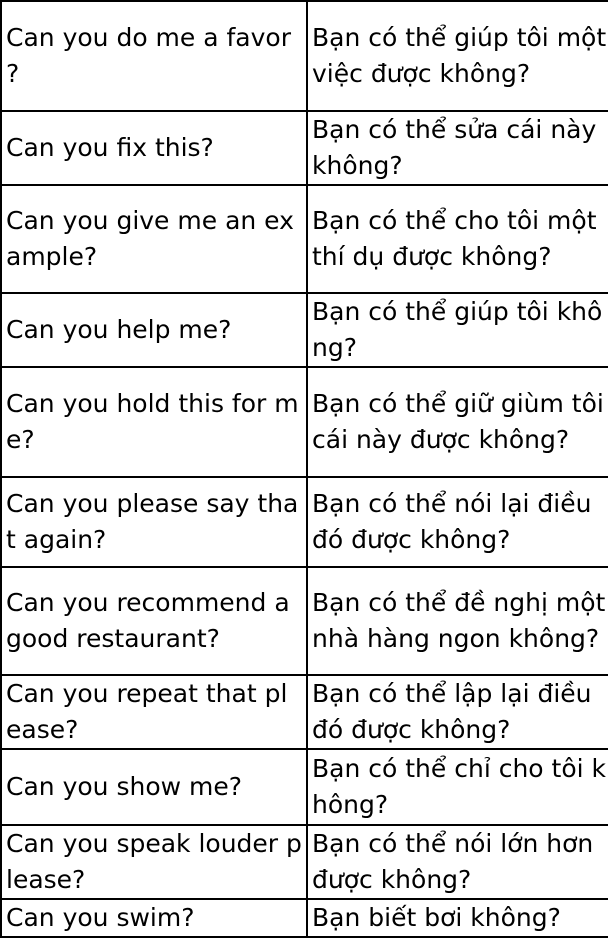 Image resolution: width=608 pixels, height=938 pixels. Describe the element at coordinates (457, 712) in the screenshot. I see `vietnamese-translation: Bạn có thể lập lại điều đó được không?` at that location.